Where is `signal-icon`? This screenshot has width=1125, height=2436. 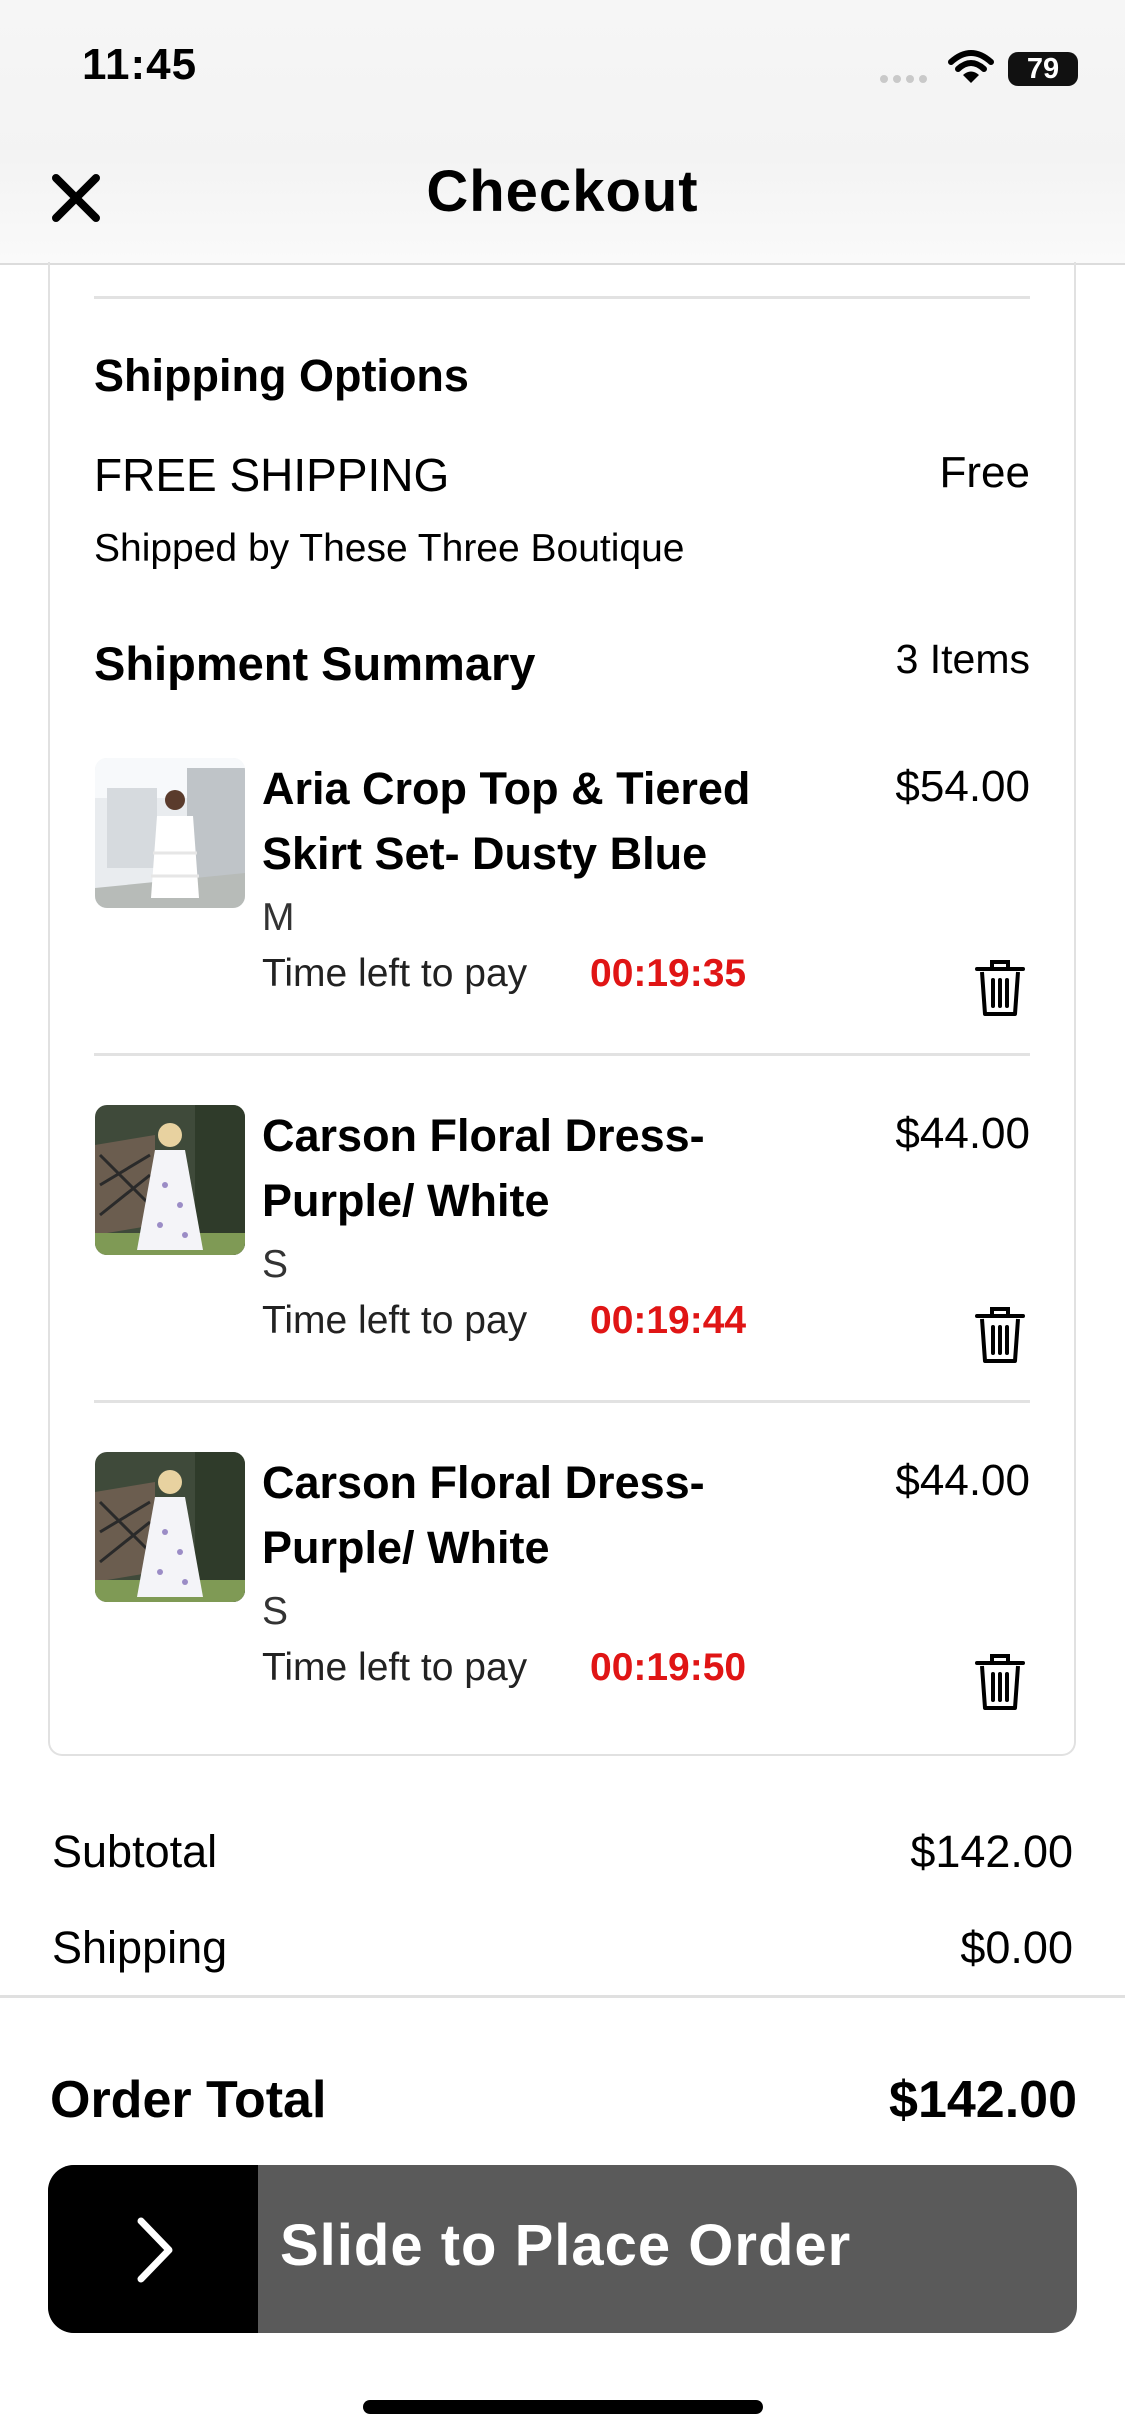
signal-icon is located at coordinates (906, 79).